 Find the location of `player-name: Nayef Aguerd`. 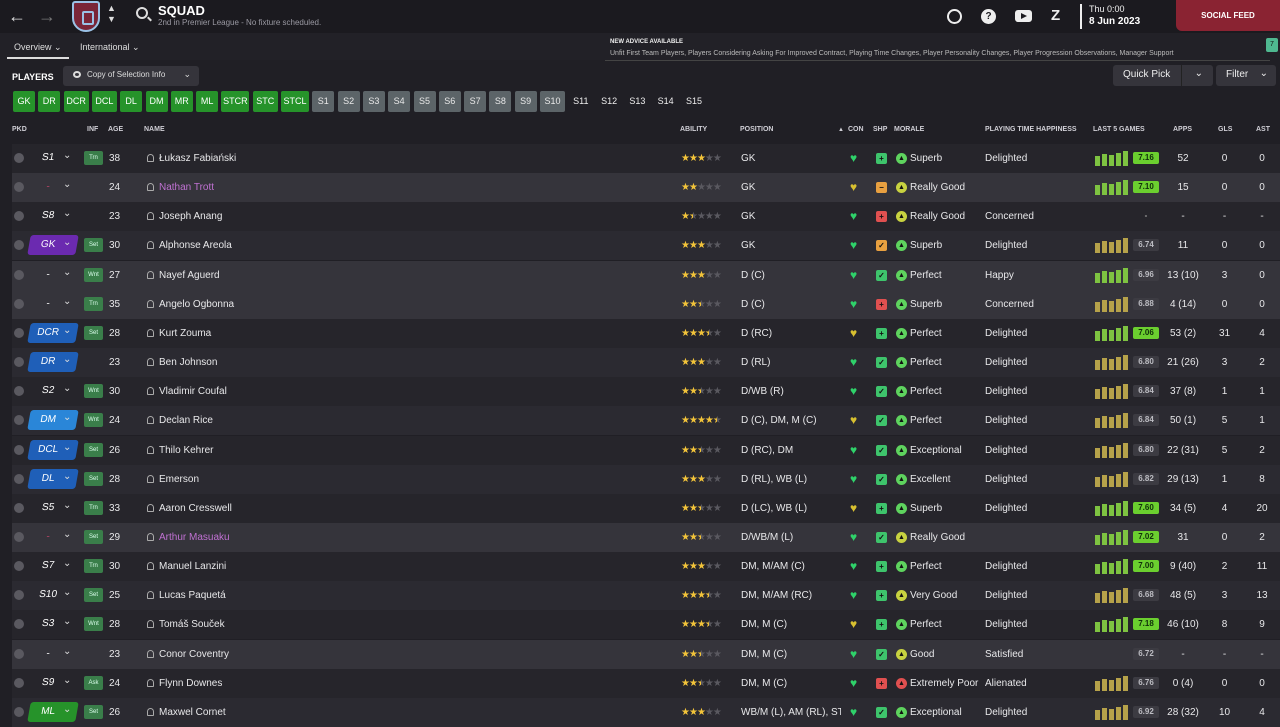

player-name: Nayef Aguerd is located at coordinates (189, 275).